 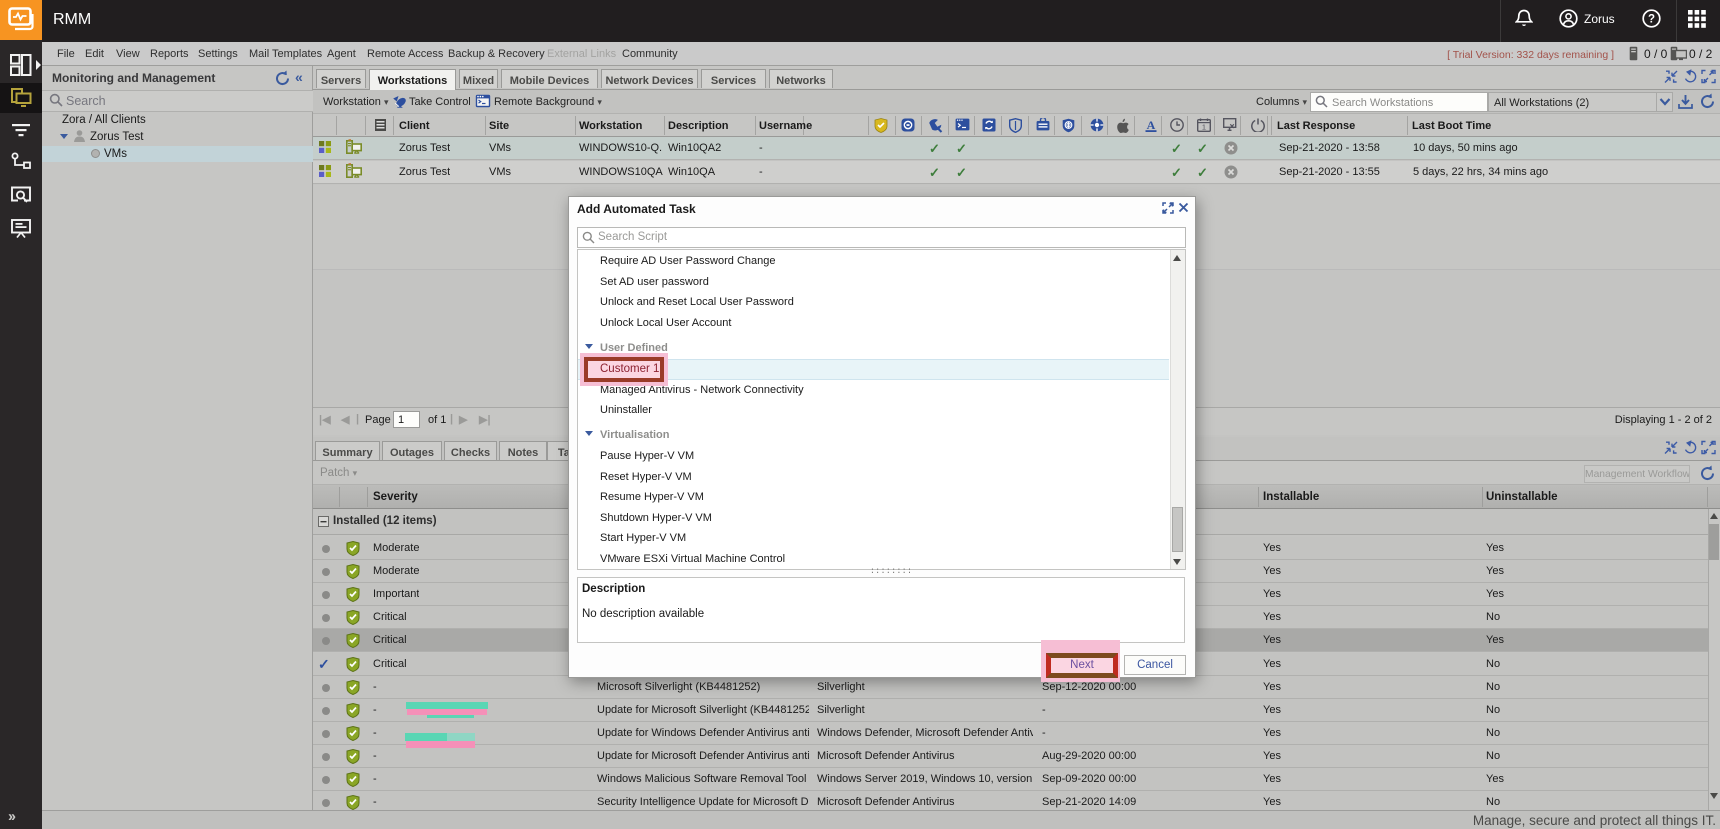 I want to click on svg-text: 1, so click(x=1204, y=127).